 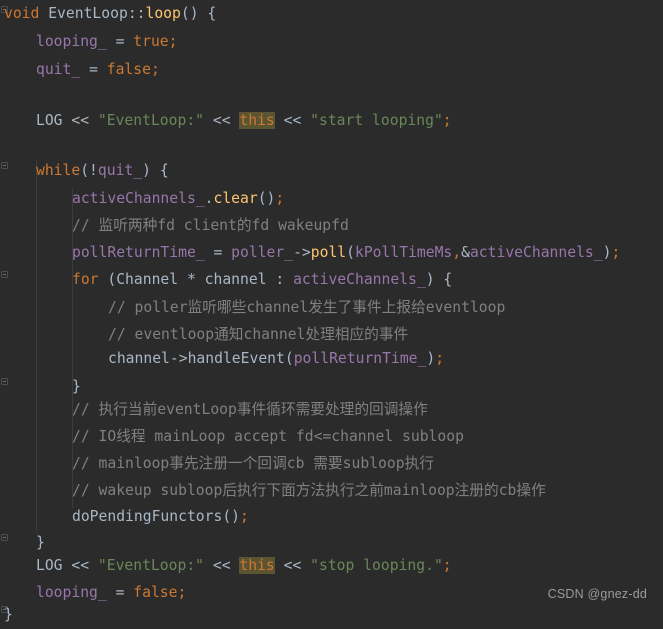 I want to click on token-fn: poll, so click(x=328, y=252).